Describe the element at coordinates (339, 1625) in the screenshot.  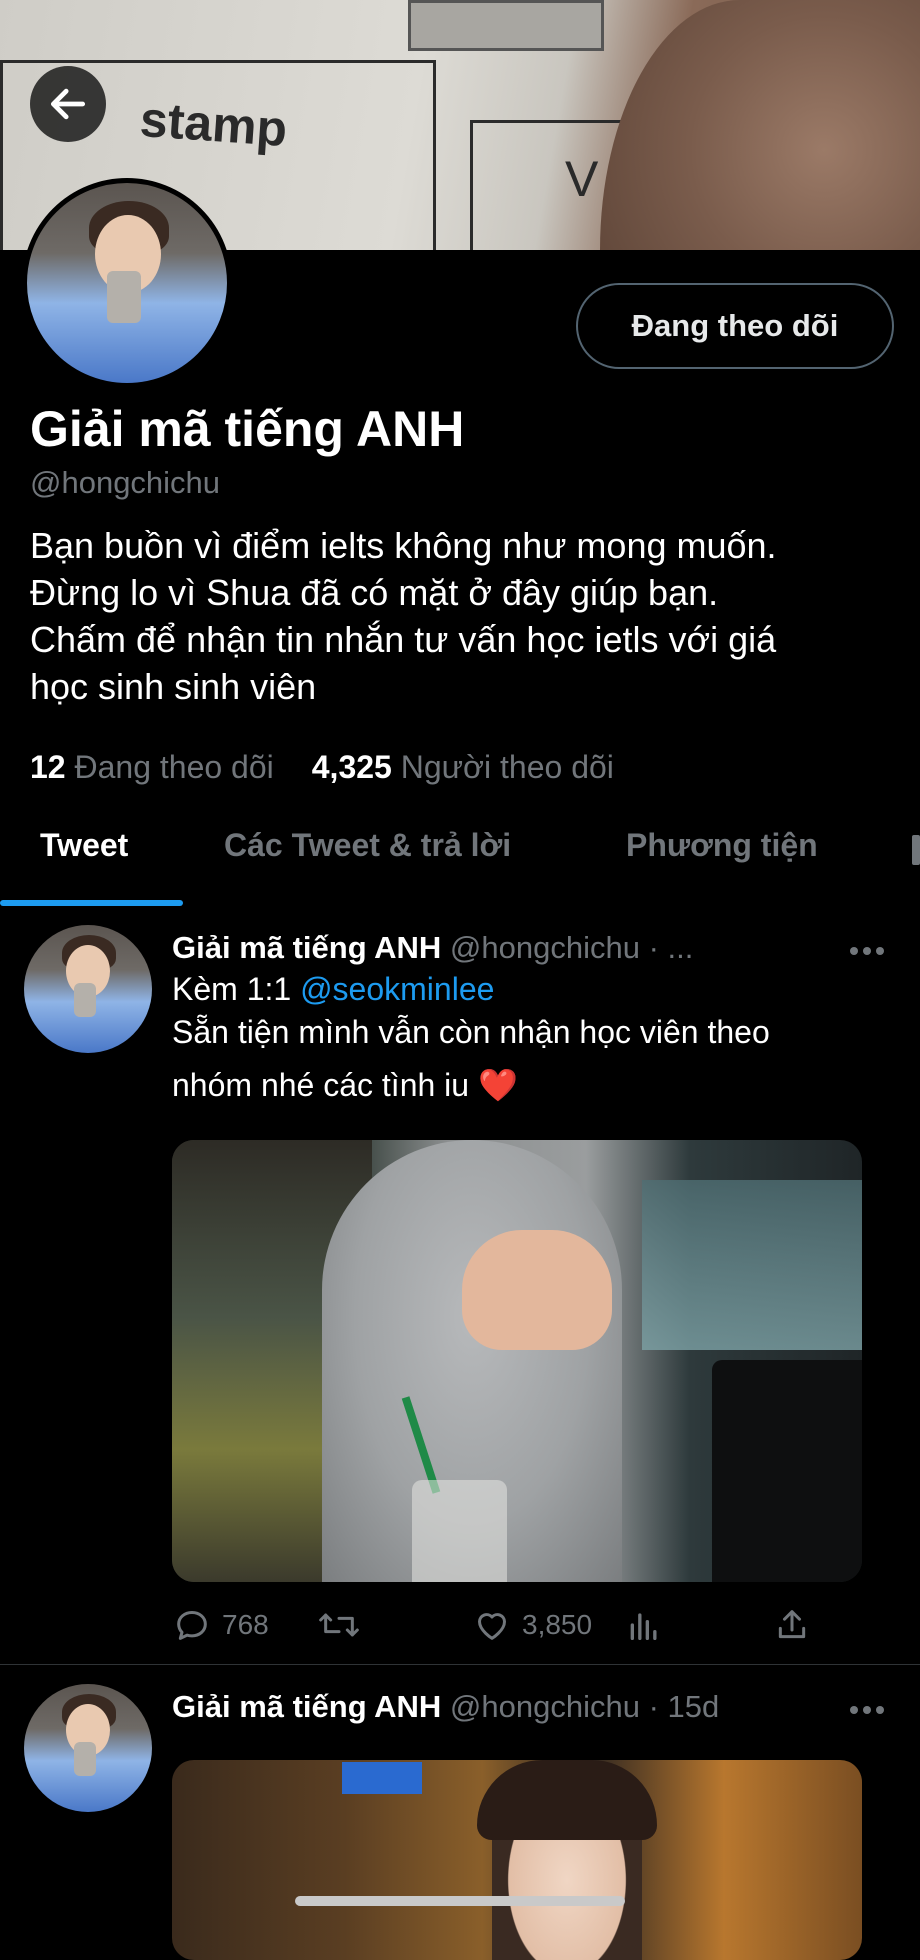
I see `retweet-icon` at that location.